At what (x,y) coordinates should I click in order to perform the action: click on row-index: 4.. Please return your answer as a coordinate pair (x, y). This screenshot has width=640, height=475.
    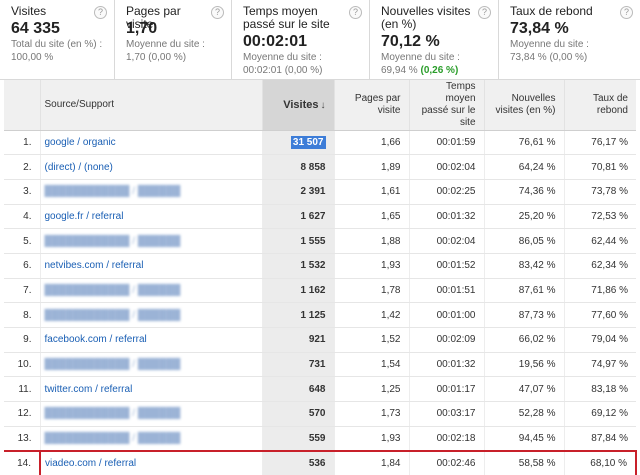
    Looking at the image, I should click on (22, 217).